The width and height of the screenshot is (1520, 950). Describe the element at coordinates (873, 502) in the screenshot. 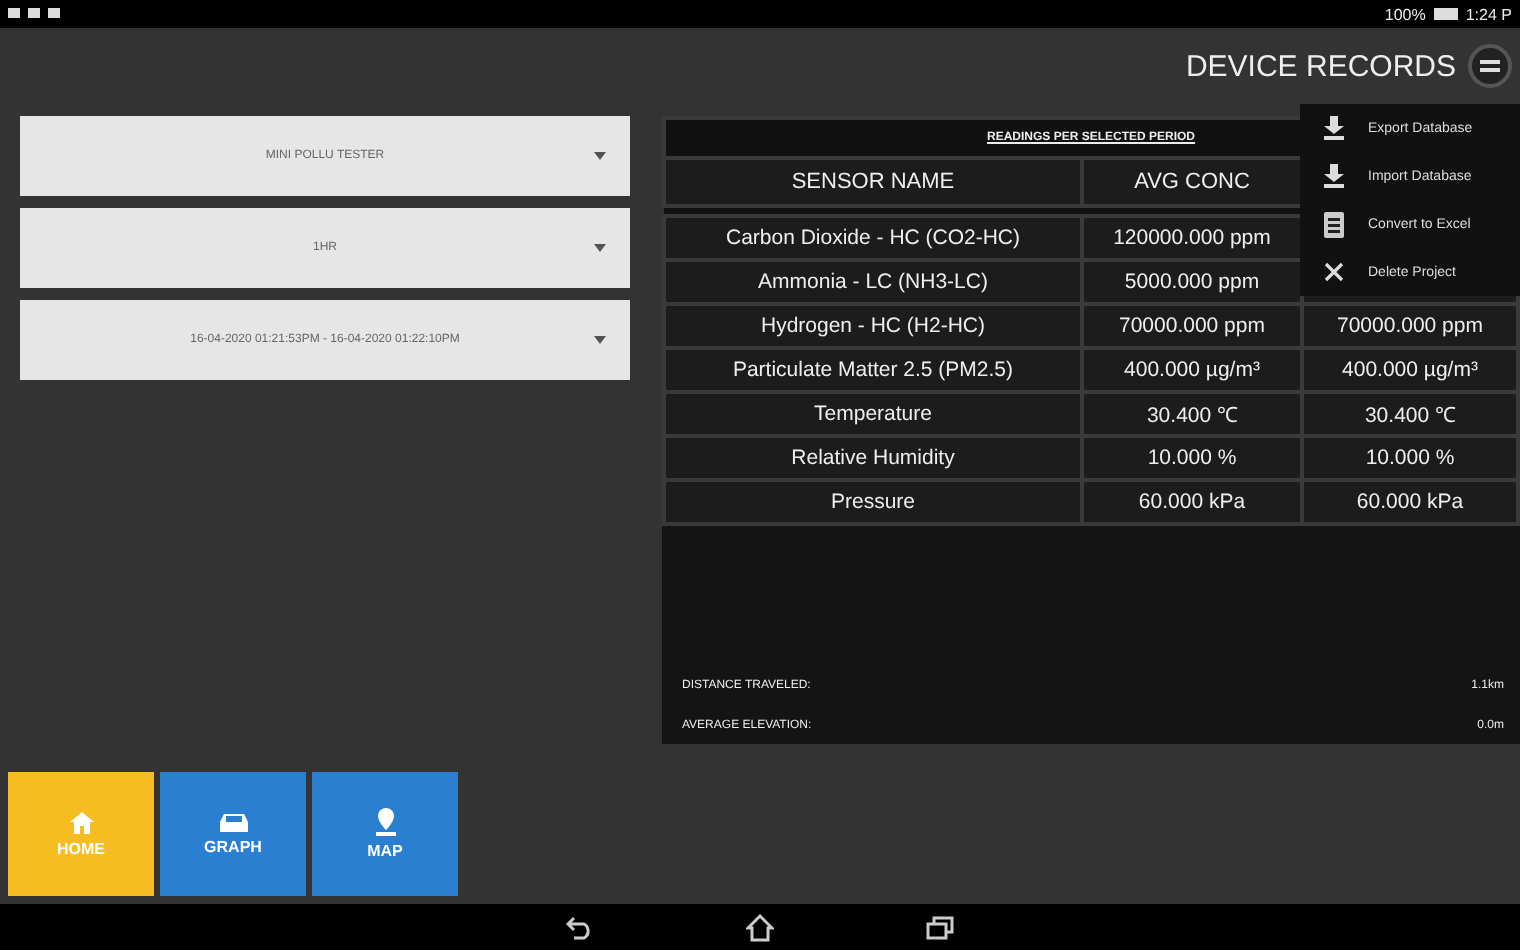

I see `table-cell: Pressure` at that location.